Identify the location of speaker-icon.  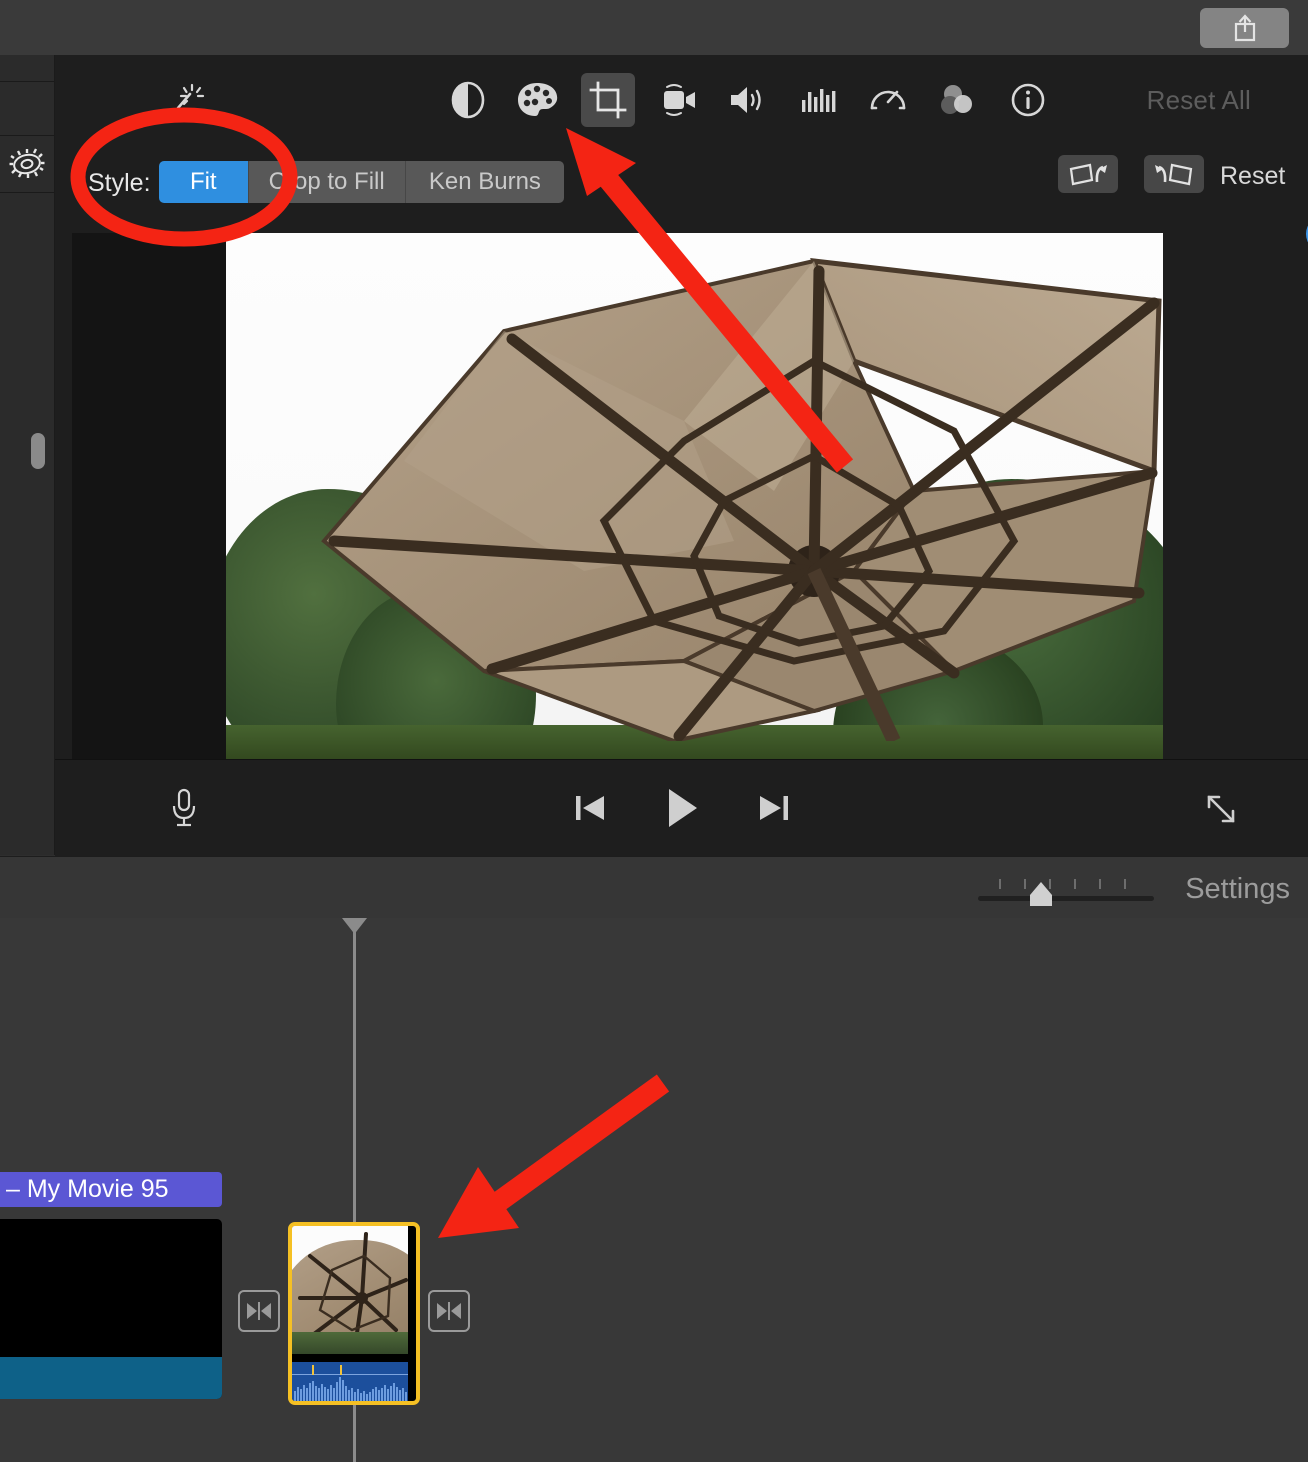
(746, 100).